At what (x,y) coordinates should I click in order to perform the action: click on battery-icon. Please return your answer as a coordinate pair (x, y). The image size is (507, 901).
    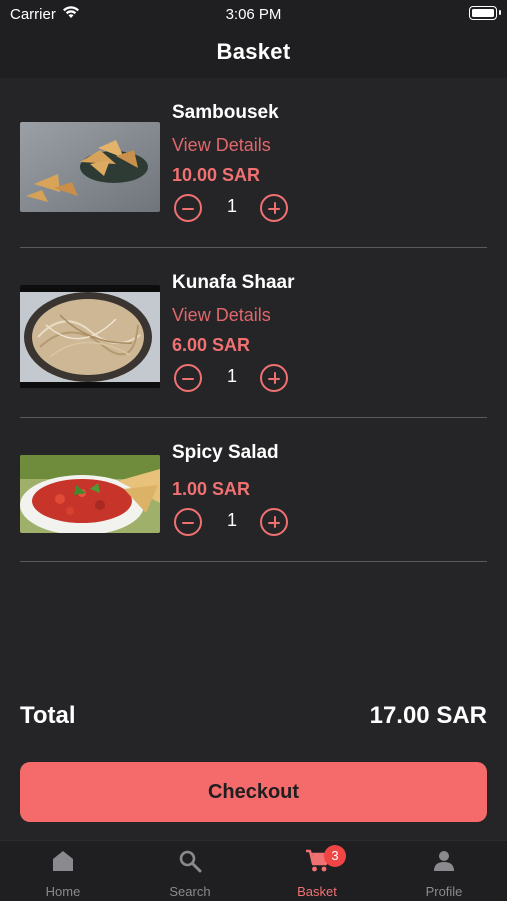
    Looking at the image, I should click on (483, 13).